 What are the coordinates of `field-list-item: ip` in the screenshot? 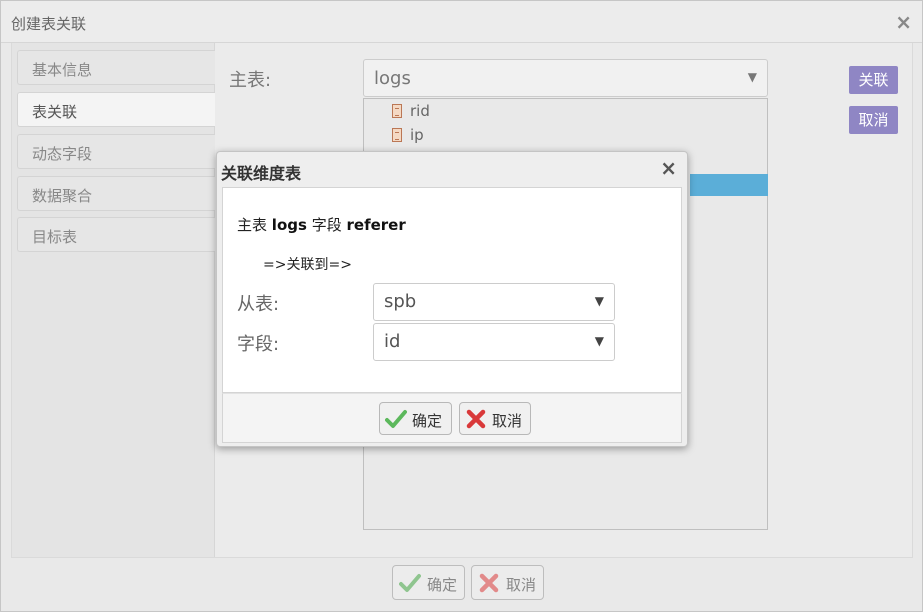 It's located at (408, 137).